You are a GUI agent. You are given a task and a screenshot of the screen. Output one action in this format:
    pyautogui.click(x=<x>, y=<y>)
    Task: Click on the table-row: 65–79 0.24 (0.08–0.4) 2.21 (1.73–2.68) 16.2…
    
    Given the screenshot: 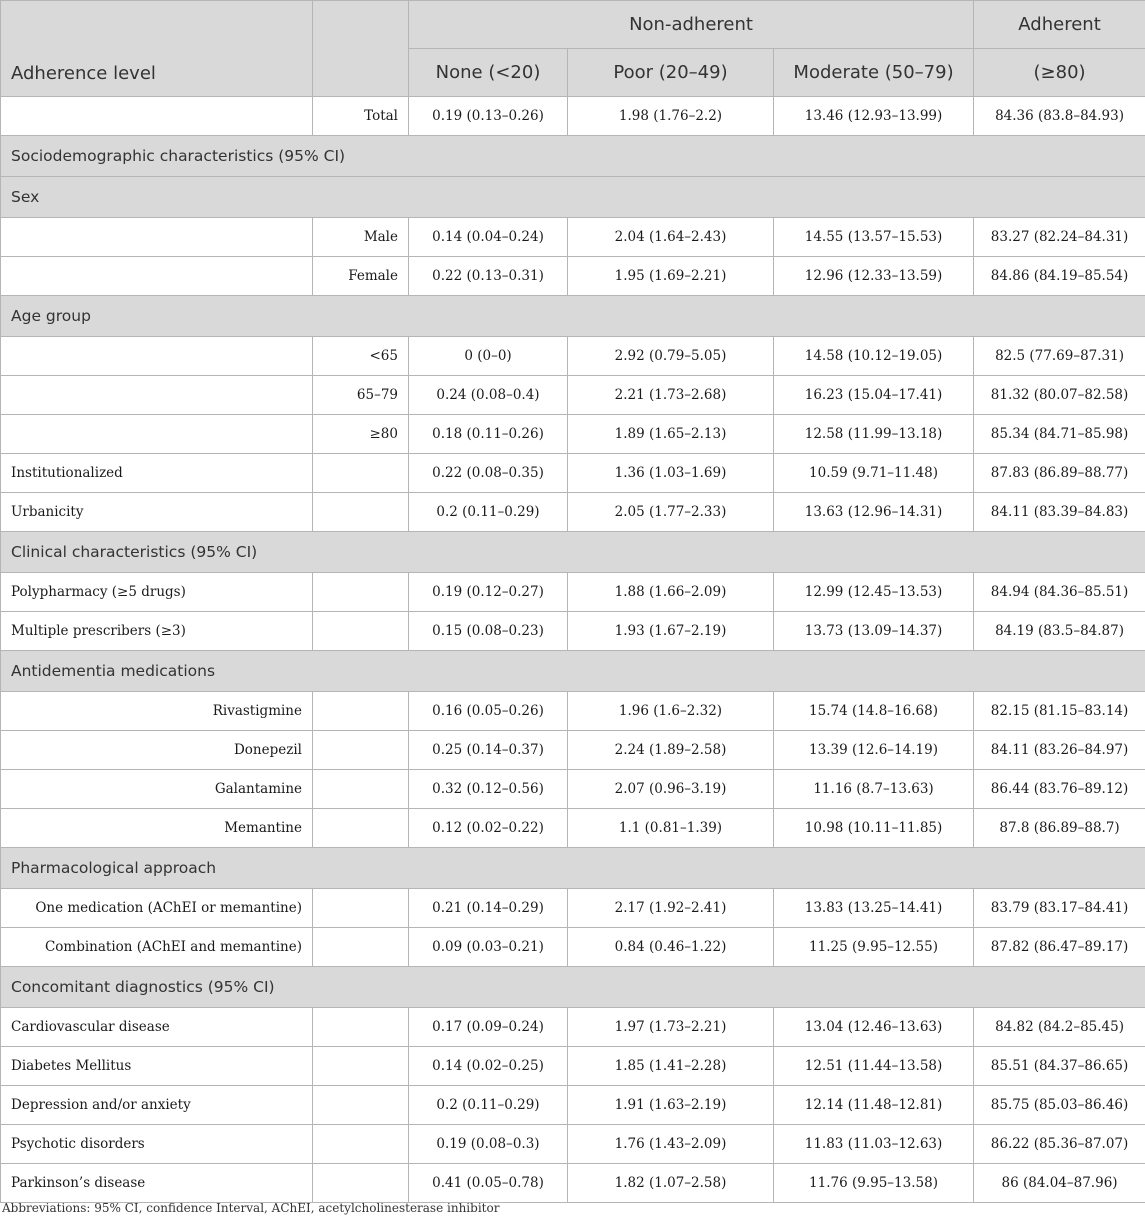 What is the action you would take?
    pyautogui.click(x=572, y=395)
    